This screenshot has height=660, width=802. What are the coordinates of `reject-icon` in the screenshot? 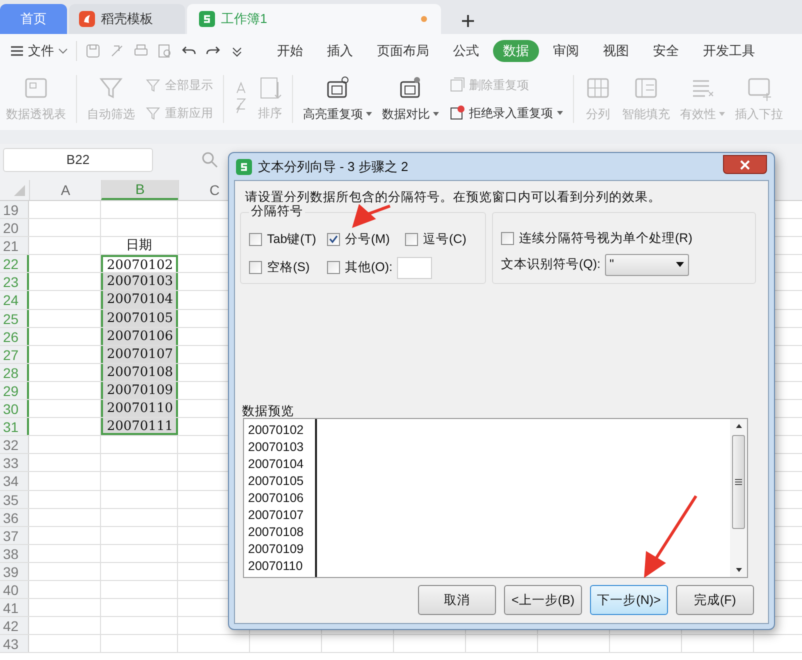 It's located at (457, 113).